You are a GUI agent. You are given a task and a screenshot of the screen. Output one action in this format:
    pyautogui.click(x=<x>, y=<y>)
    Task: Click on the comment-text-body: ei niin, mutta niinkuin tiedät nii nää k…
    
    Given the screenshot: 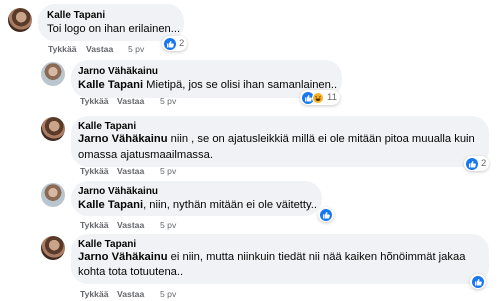 What is the action you would take?
    pyautogui.click(x=316, y=257)
    